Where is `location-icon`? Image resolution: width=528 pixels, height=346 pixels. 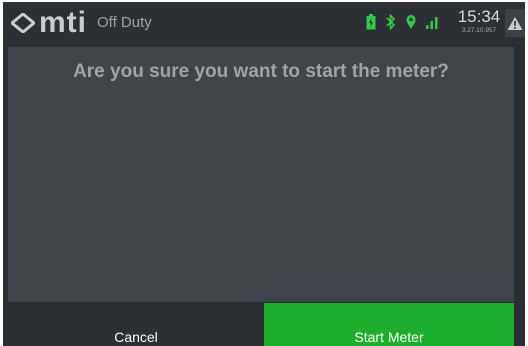 location-icon is located at coordinates (411, 22).